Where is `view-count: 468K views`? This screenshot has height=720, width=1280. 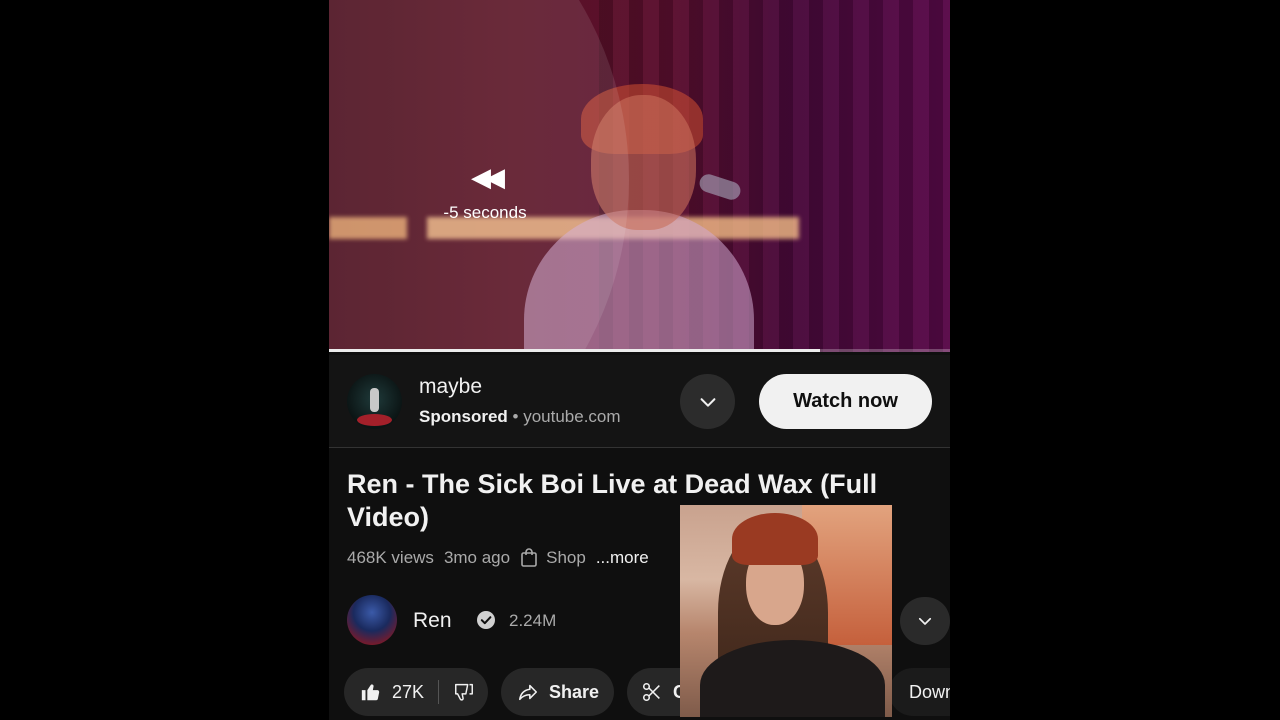
view-count: 468K views is located at coordinates (390, 557).